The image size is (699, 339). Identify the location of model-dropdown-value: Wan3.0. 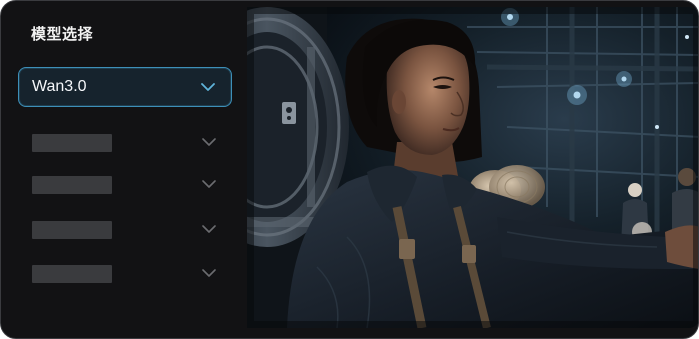
(59, 86).